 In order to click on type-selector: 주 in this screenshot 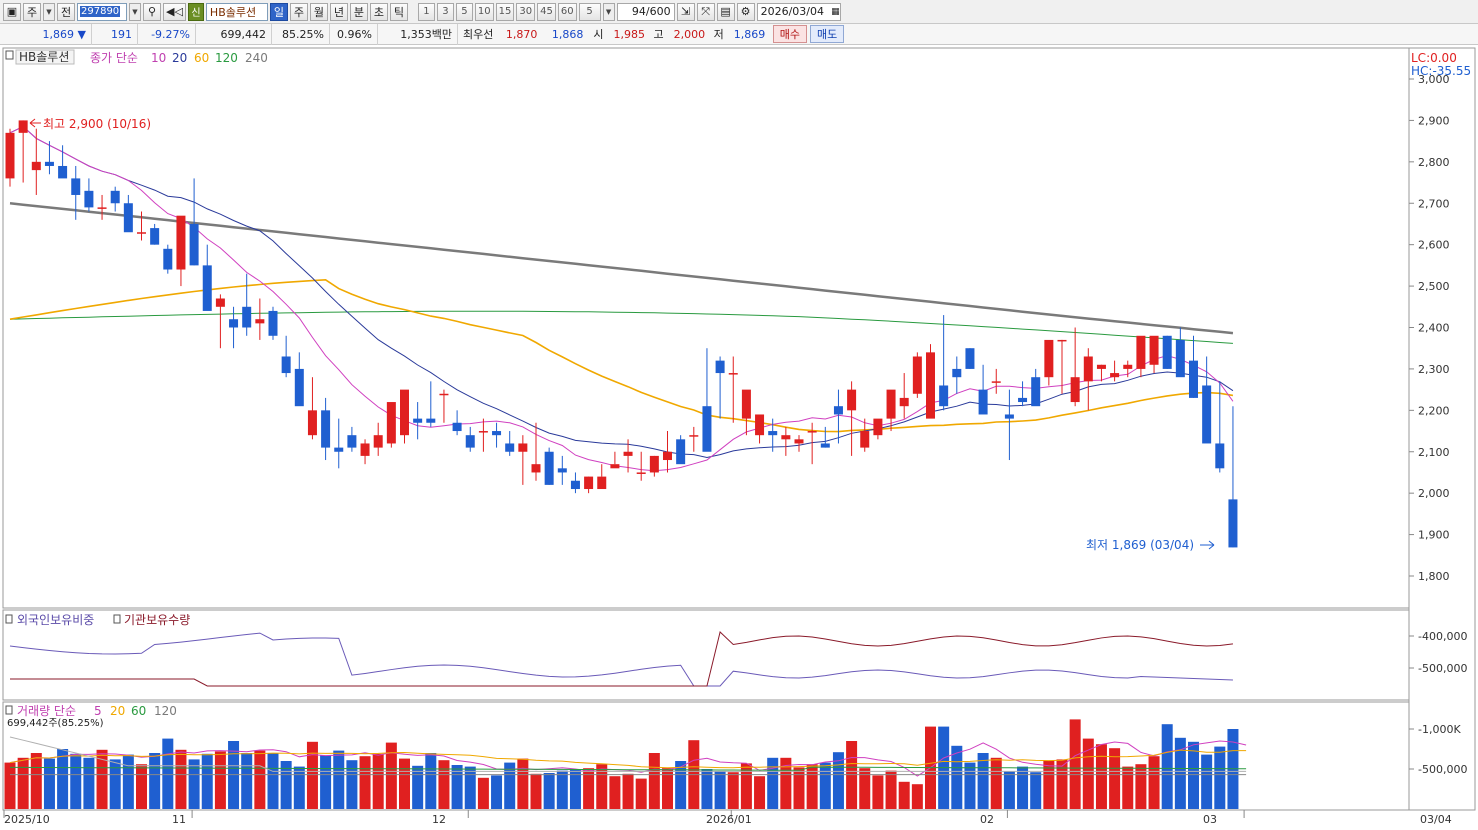, I will do `click(32, 11)`.